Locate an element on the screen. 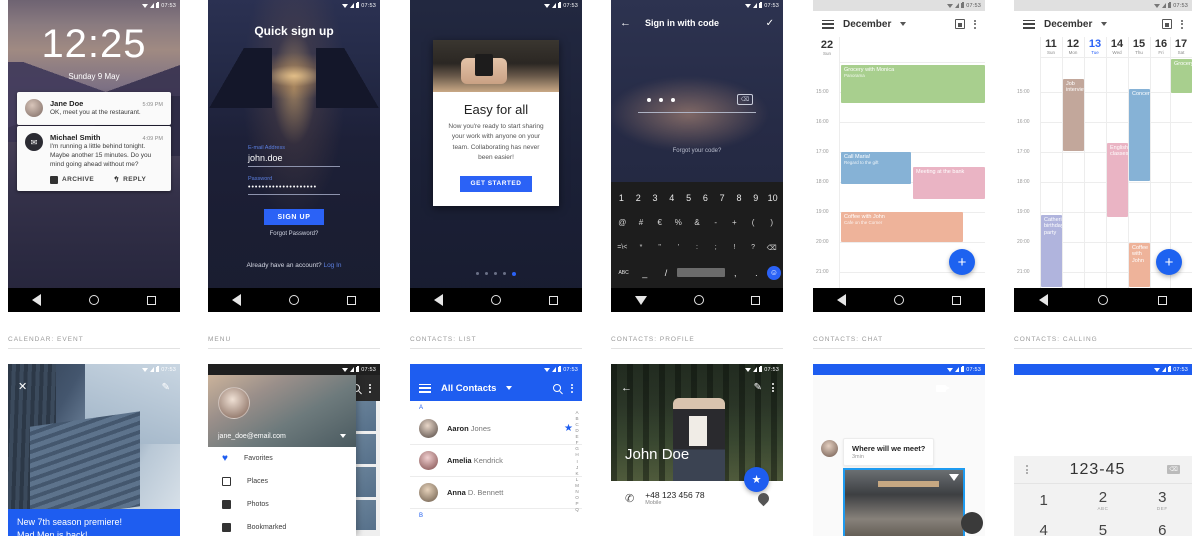  email-input: john.doe is located at coordinates (294, 158).